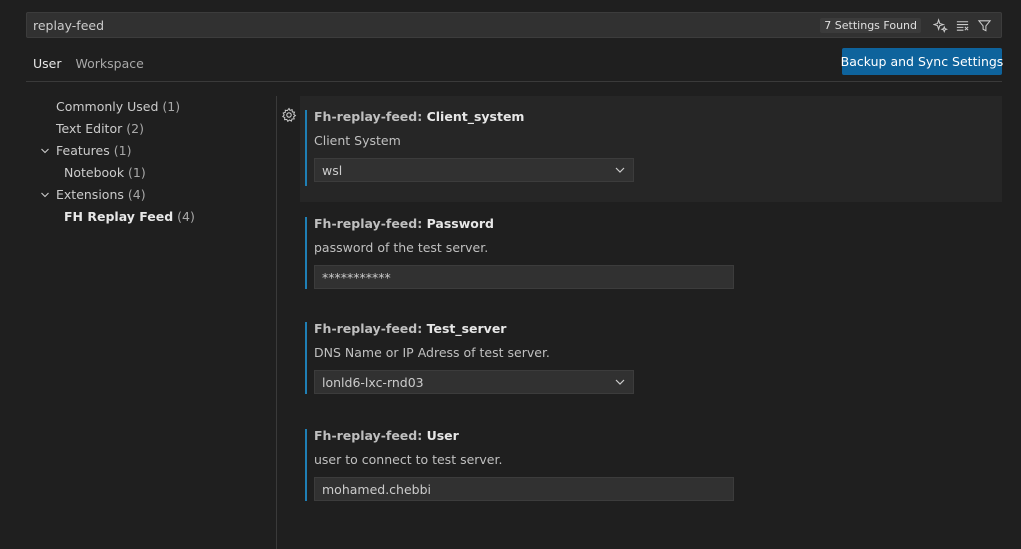  What do you see at coordinates (870, 25) in the screenshot?
I see `results-count-badge: 7 Settings Found` at bounding box center [870, 25].